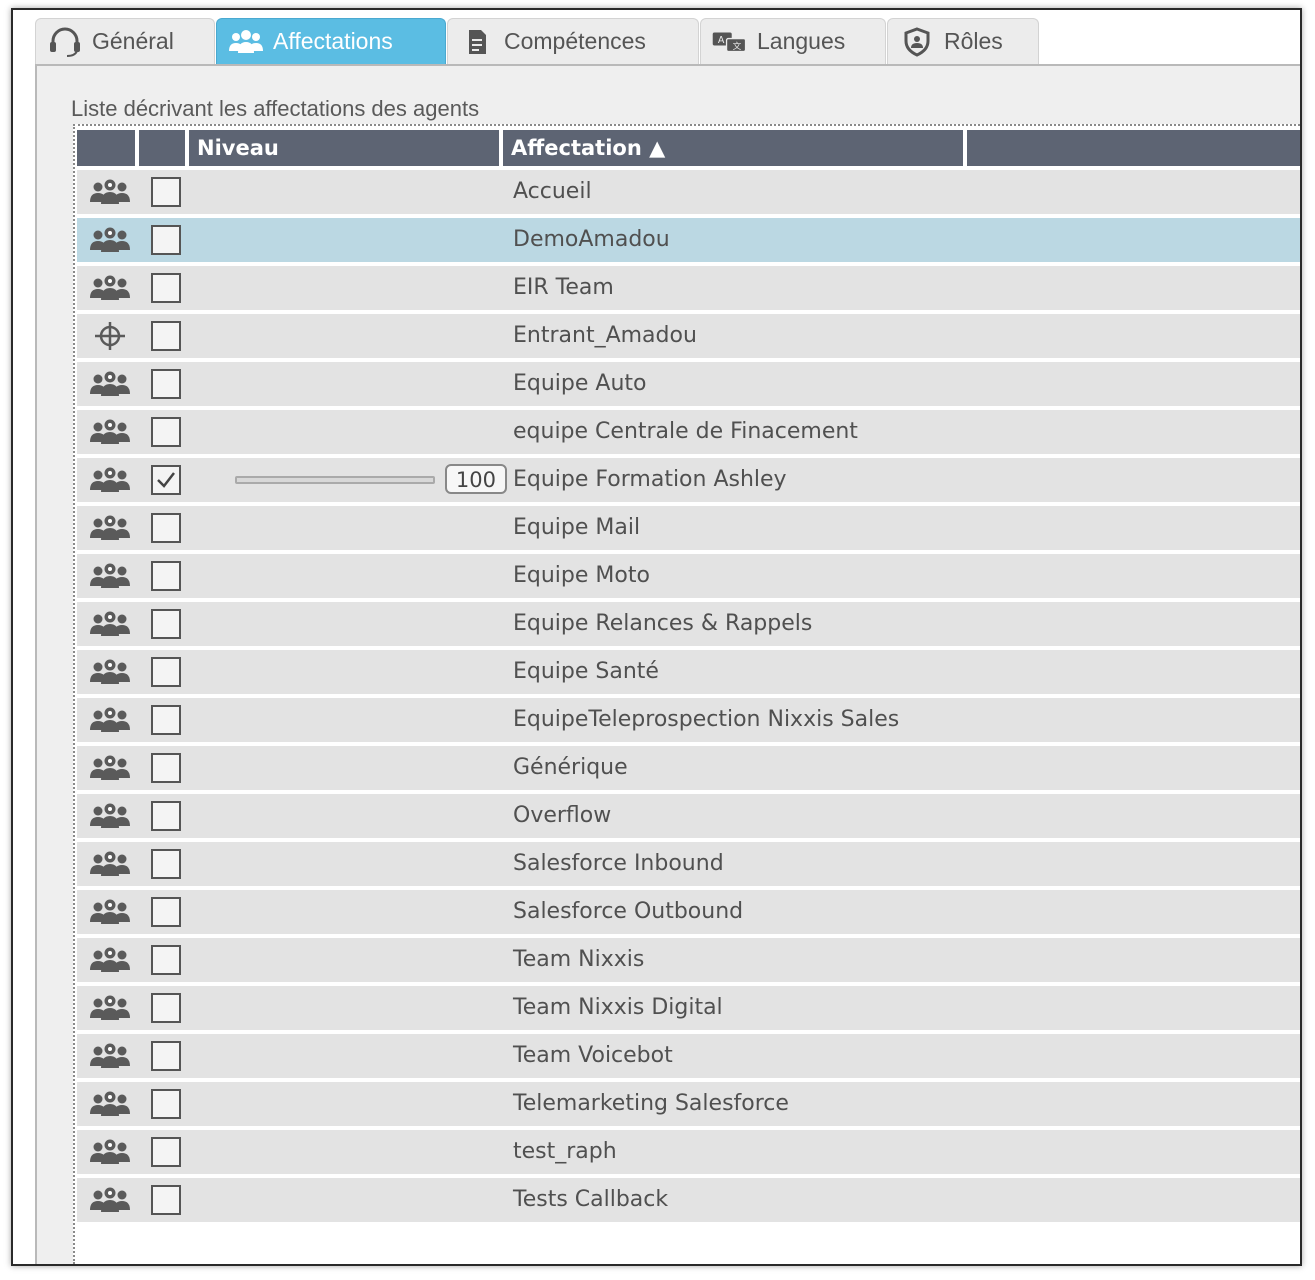  Describe the element at coordinates (688, 816) in the screenshot. I see `table-row: Overflow` at that location.